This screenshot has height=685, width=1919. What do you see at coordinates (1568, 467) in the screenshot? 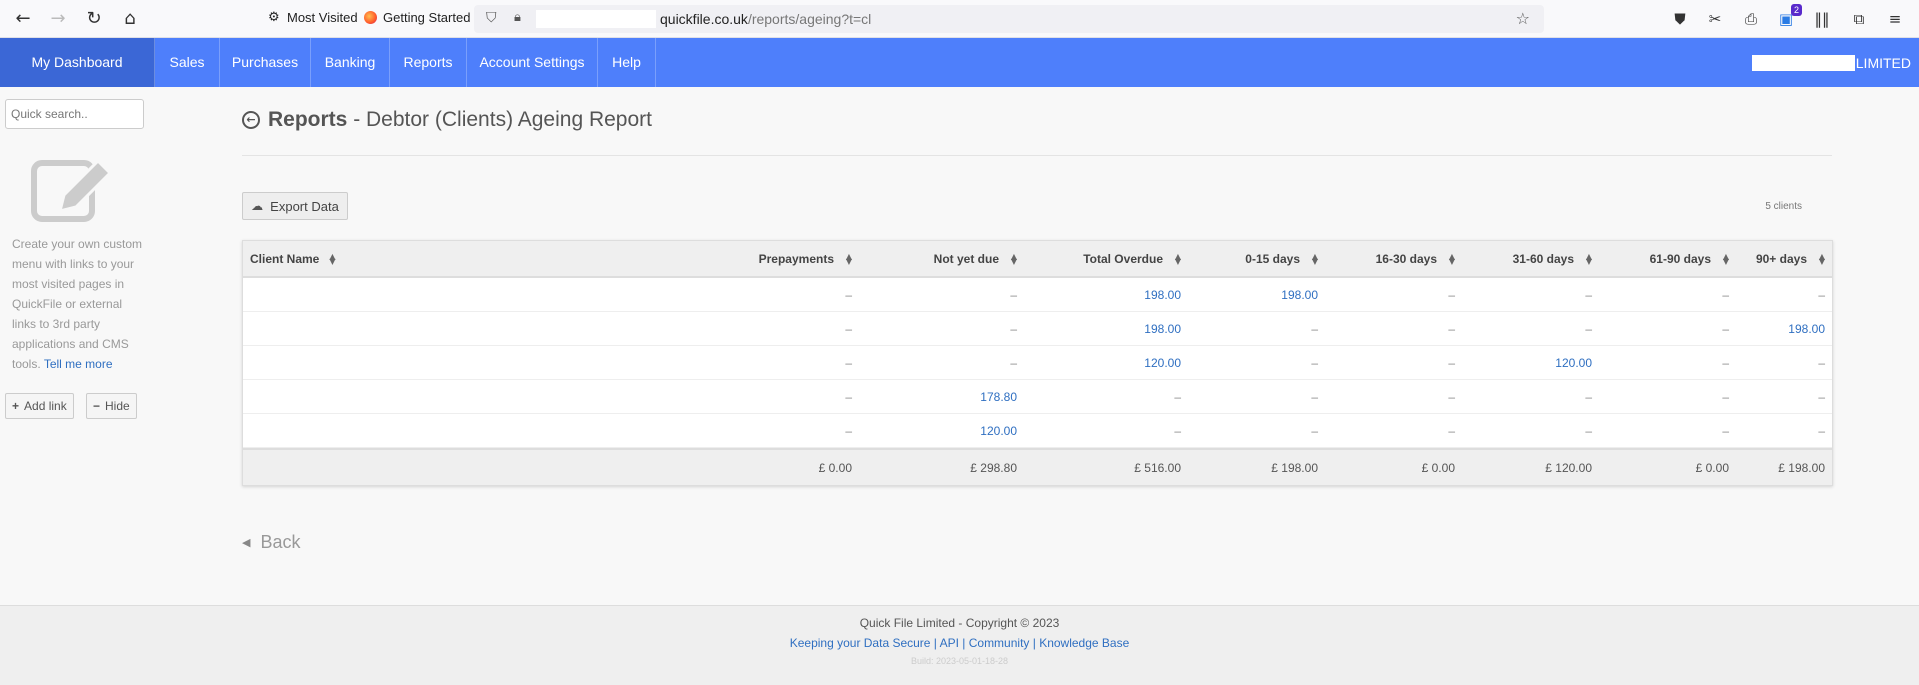
I see `total-31-60-days: £ 120.00` at bounding box center [1568, 467].